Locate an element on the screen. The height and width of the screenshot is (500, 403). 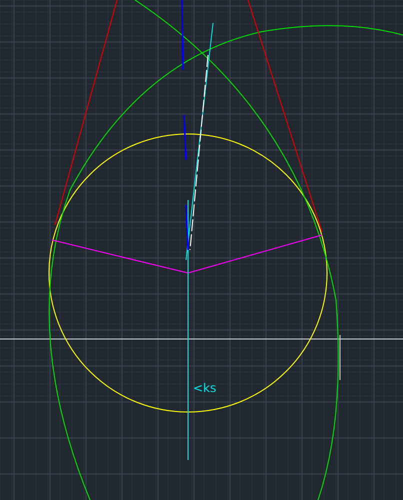
drawing-label: <ks is located at coordinates (204, 388).